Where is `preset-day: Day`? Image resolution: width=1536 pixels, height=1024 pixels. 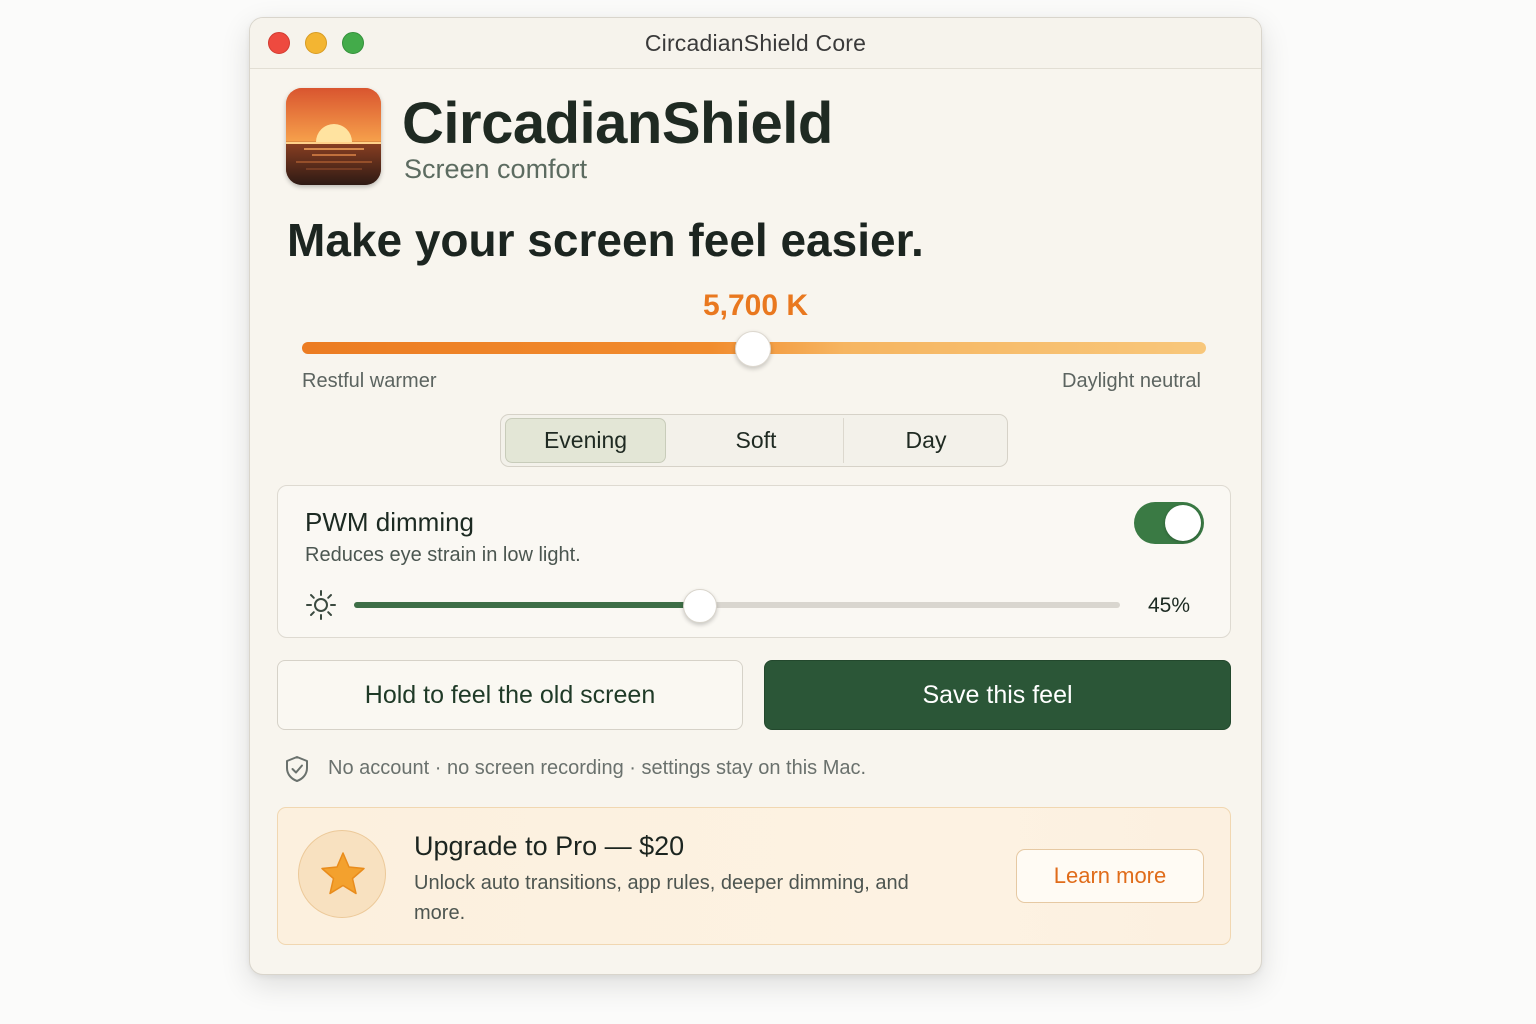
preset-day: Day is located at coordinates (926, 440).